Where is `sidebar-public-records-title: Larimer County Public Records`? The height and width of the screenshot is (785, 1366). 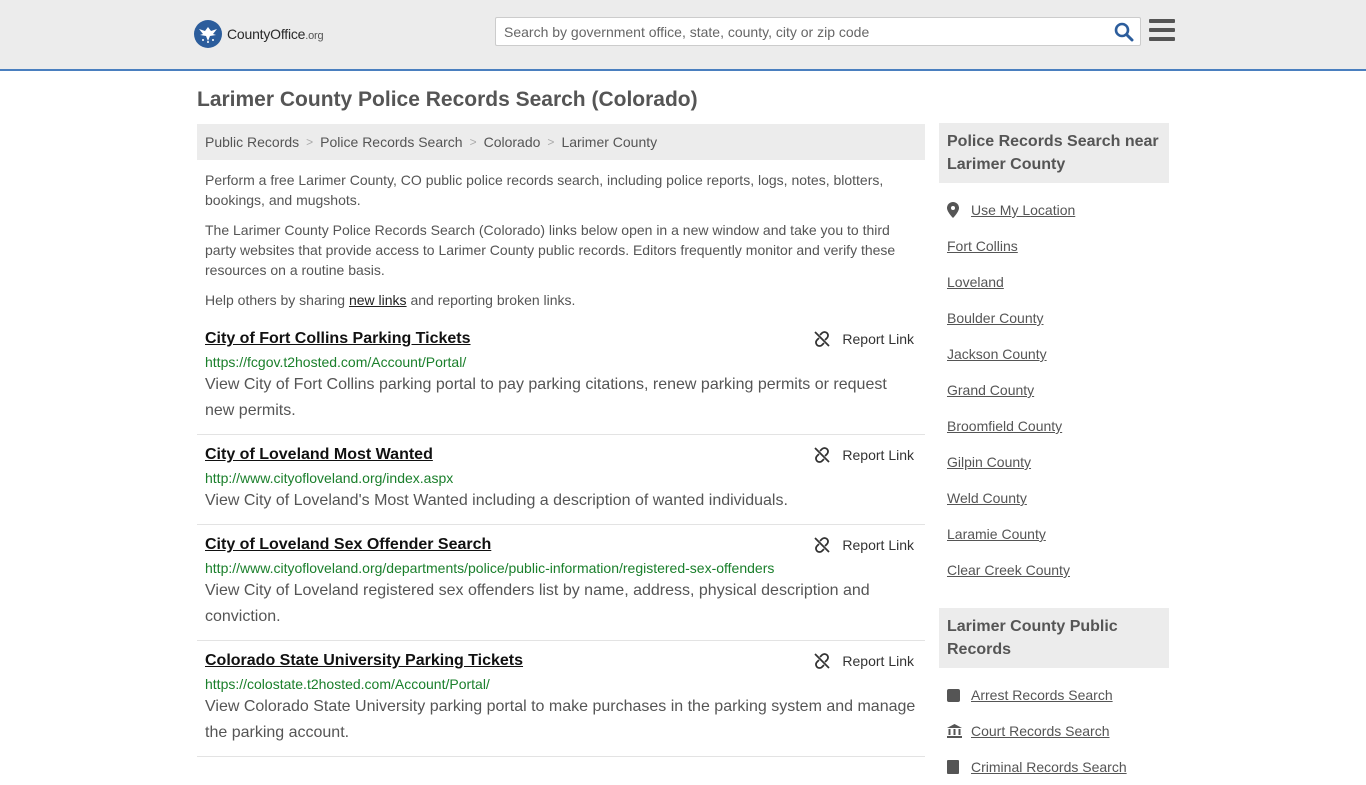 sidebar-public-records-title: Larimer County Public Records is located at coordinates (1054, 638).